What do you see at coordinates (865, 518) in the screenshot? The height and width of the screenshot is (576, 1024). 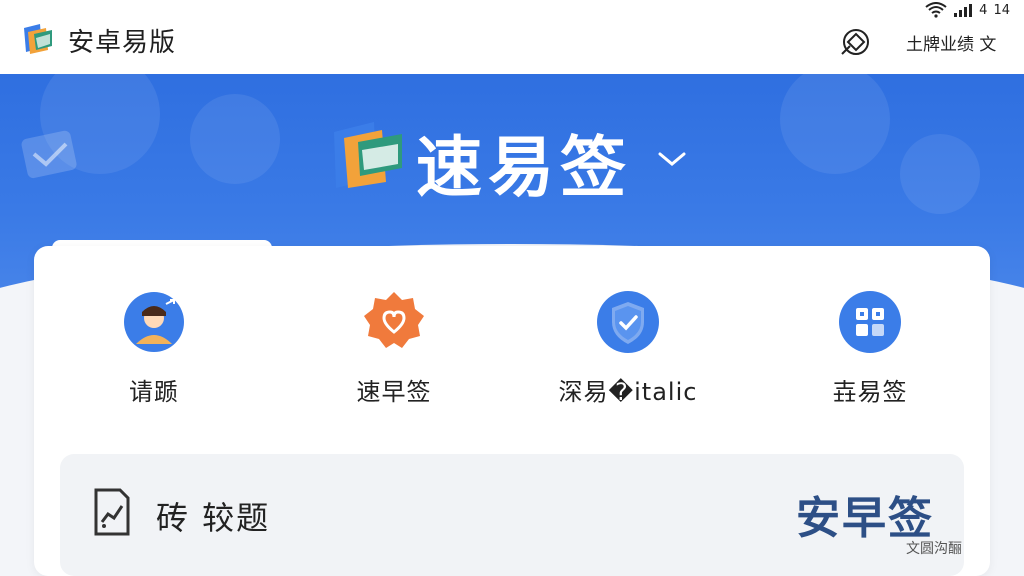 I see `panel-title: 安早签` at bounding box center [865, 518].